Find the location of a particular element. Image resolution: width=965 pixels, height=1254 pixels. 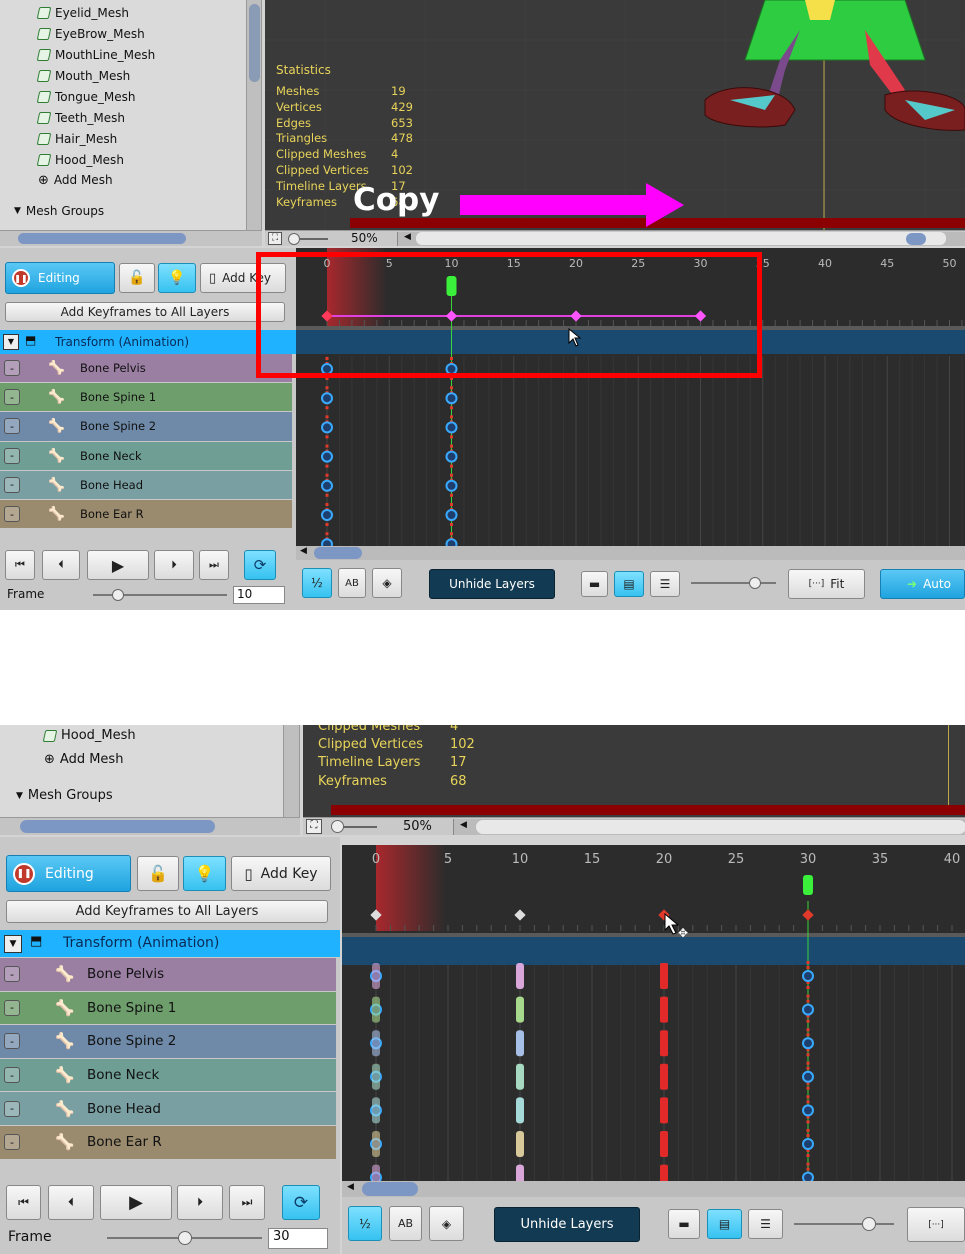

fit-view-icon: ⛶ is located at coordinates (314, 826).